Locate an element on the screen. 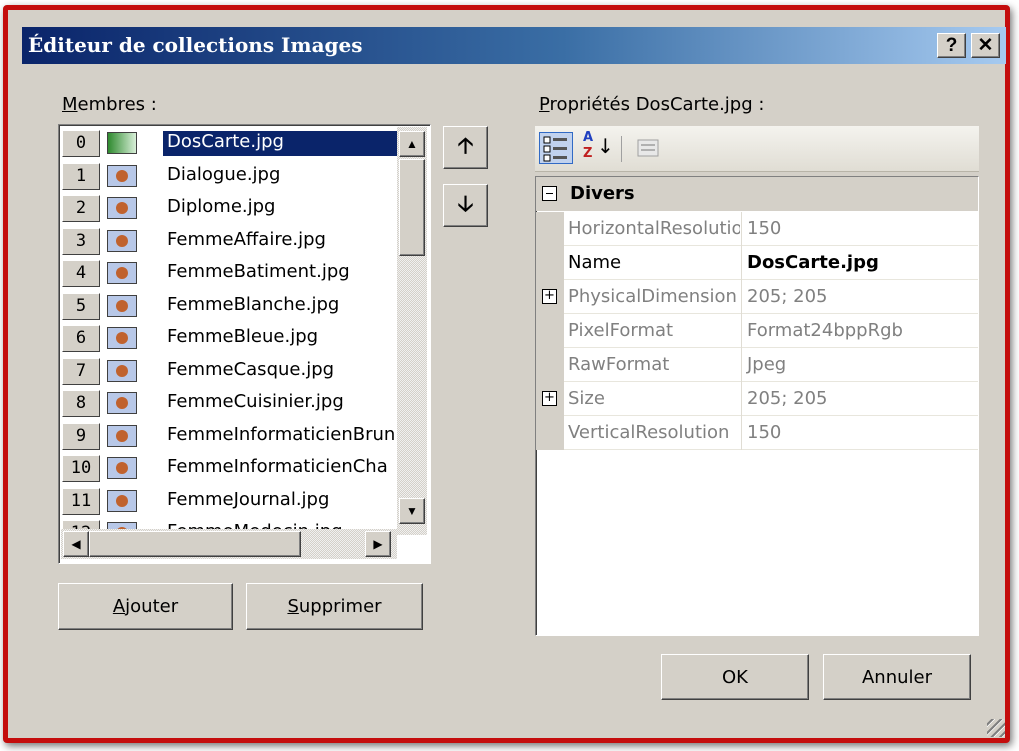 The height and width of the screenshot is (751, 1019). property-value: DosCarte.jpg is located at coordinates (813, 262).